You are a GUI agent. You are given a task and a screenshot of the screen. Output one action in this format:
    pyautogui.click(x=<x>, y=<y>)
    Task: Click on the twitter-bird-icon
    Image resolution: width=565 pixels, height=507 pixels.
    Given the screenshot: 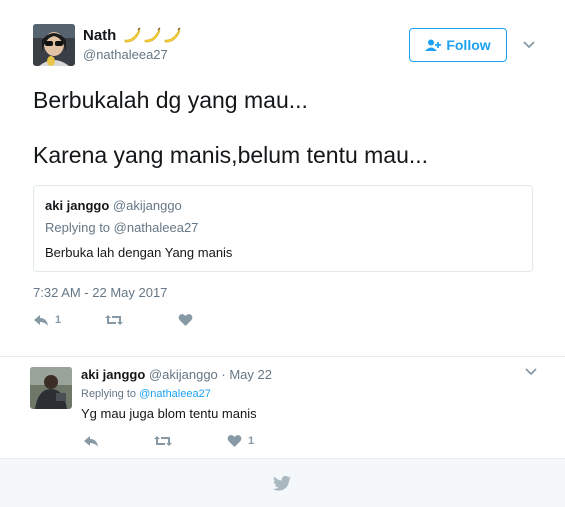 What is the action you would take?
    pyautogui.click(x=282, y=483)
    